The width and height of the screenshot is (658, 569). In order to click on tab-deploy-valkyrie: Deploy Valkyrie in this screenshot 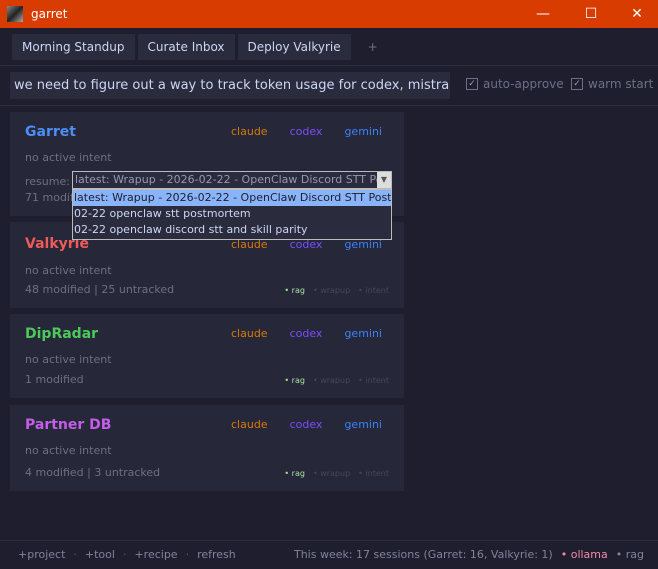, I will do `click(294, 47)`.